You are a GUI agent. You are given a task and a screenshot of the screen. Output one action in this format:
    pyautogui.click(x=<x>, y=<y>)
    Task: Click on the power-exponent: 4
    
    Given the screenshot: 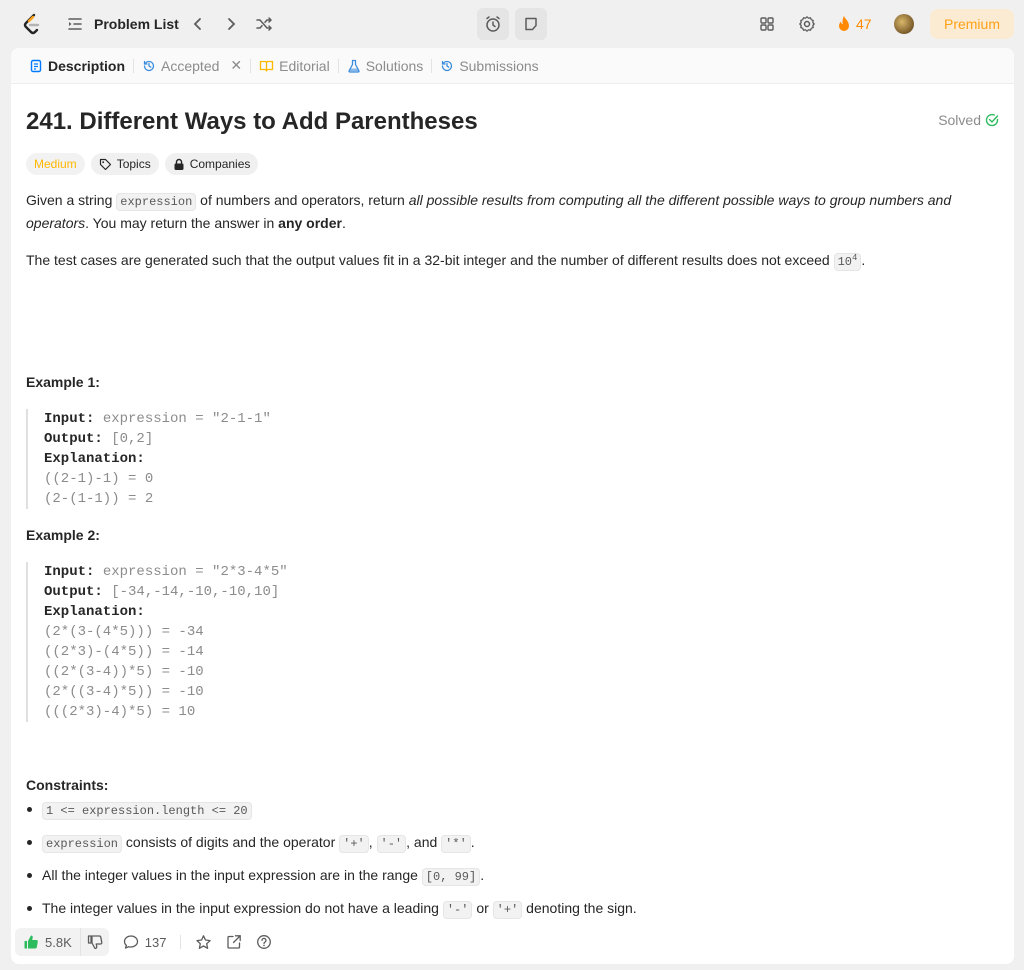 What is the action you would take?
    pyautogui.click(x=854, y=258)
    